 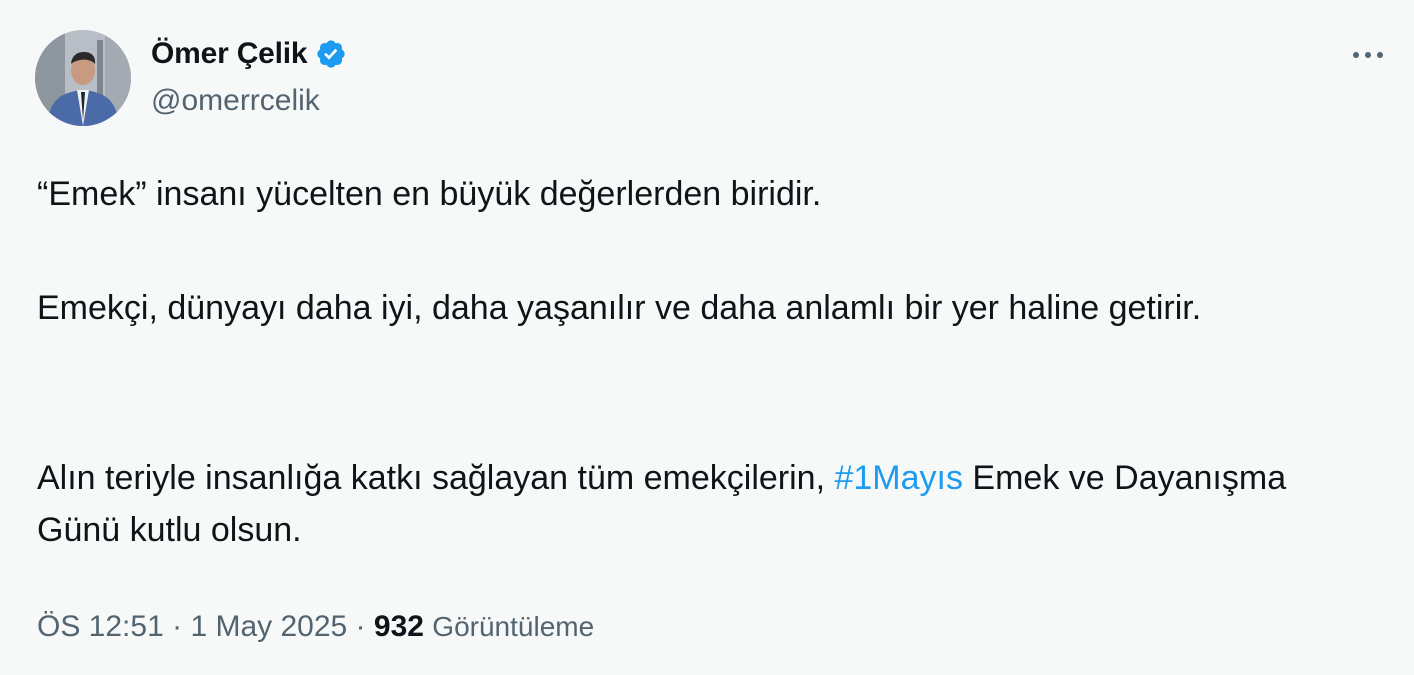 I want to click on more-options-button, so click(x=1368, y=55).